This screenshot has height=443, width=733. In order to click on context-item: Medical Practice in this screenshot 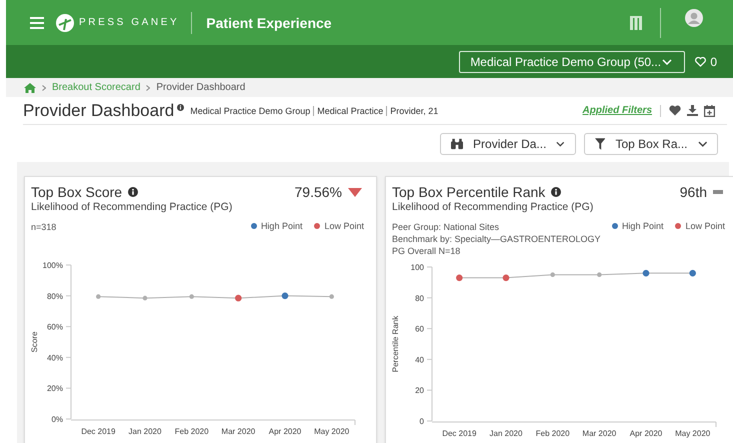, I will do `click(350, 111)`.